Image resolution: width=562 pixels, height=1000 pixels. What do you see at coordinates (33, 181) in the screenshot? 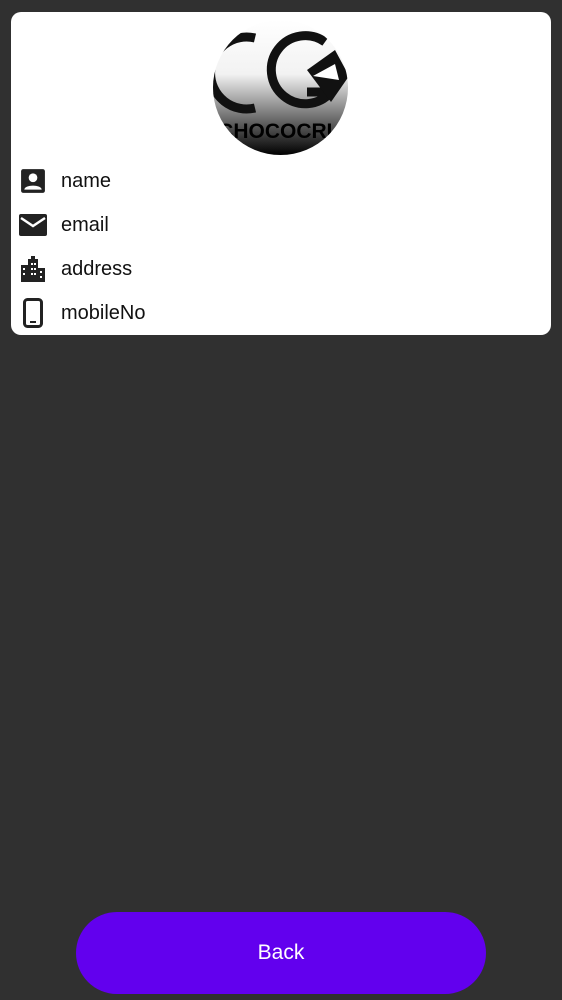
I see `contact-card-icon` at bounding box center [33, 181].